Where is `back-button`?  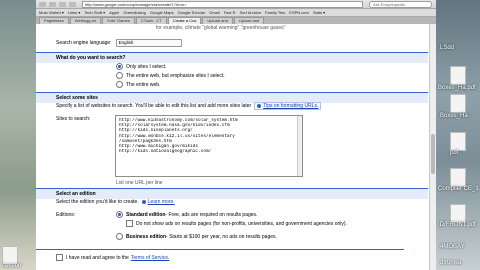 back-button is located at coordinates (42, 4).